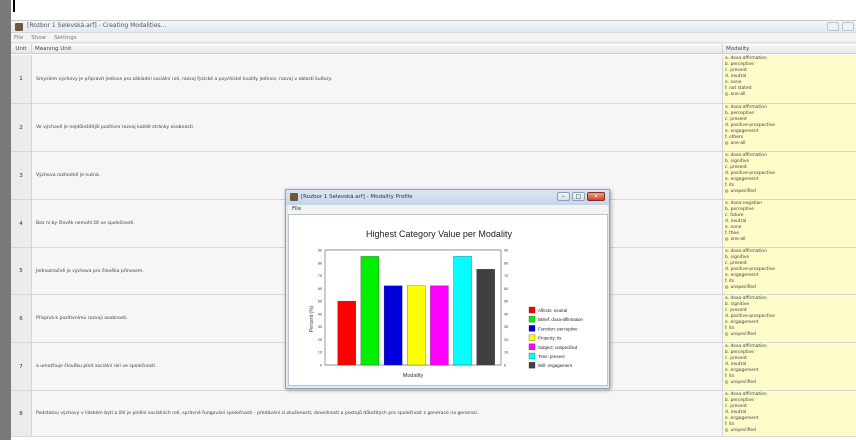 This screenshot has width=856, height=440. Describe the element at coordinates (65, 37) in the screenshot. I see `menu-settings: Settings` at that location.